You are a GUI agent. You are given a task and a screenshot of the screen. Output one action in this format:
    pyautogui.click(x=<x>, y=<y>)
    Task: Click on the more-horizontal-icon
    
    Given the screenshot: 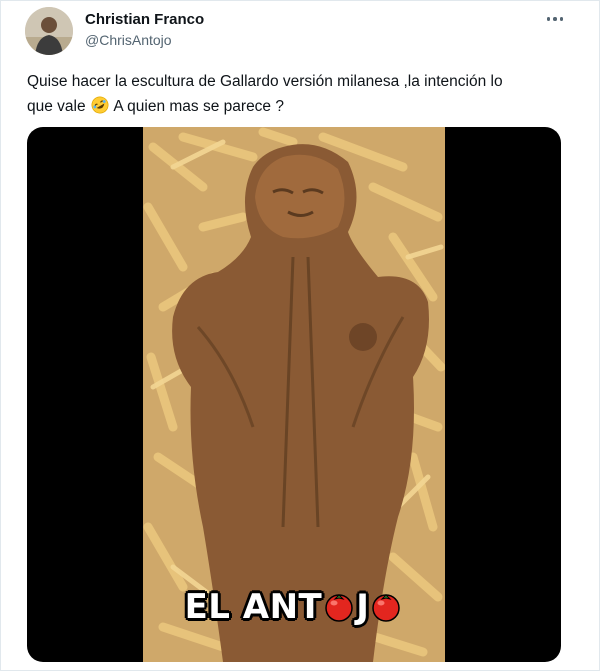 What is the action you would take?
    pyautogui.click(x=548, y=19)
    